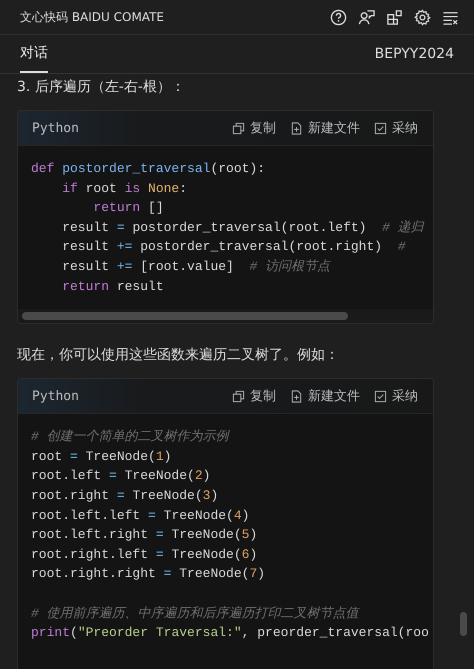 This screenshot has height=669, width=474. What do you see at coordinates (128, 208) in the screenshot?
I see `code-line: return []` at bounding box center [128, 208].